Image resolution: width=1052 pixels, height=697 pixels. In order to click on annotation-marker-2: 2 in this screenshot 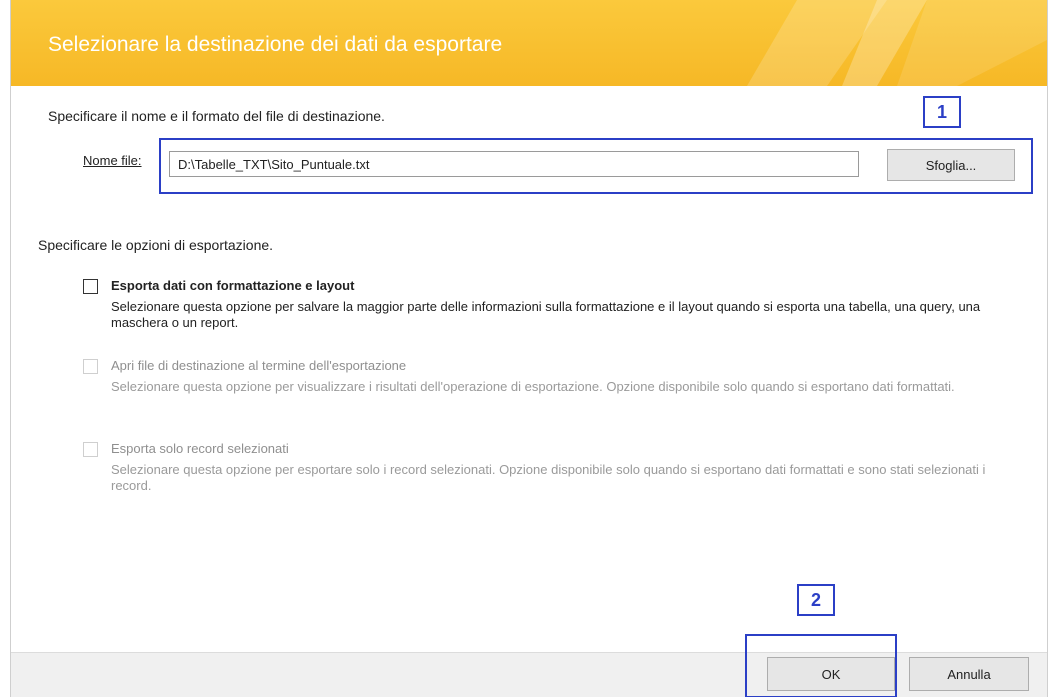, I will do `click(816, 600)`.